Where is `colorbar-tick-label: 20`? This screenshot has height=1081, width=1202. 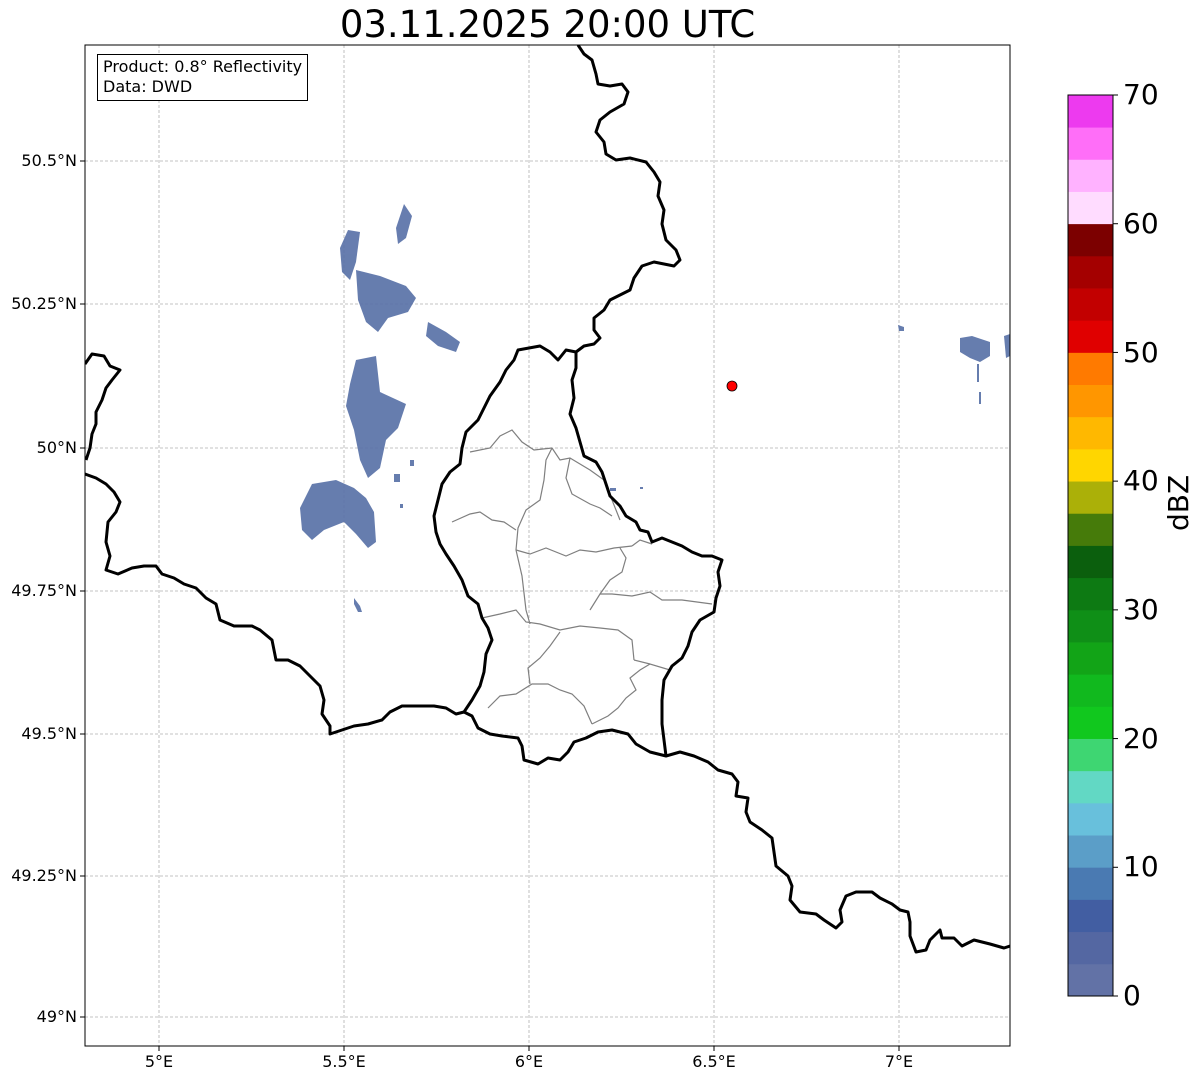 colorbar-tick-label: 20 is located at coordinates (1141, 738).